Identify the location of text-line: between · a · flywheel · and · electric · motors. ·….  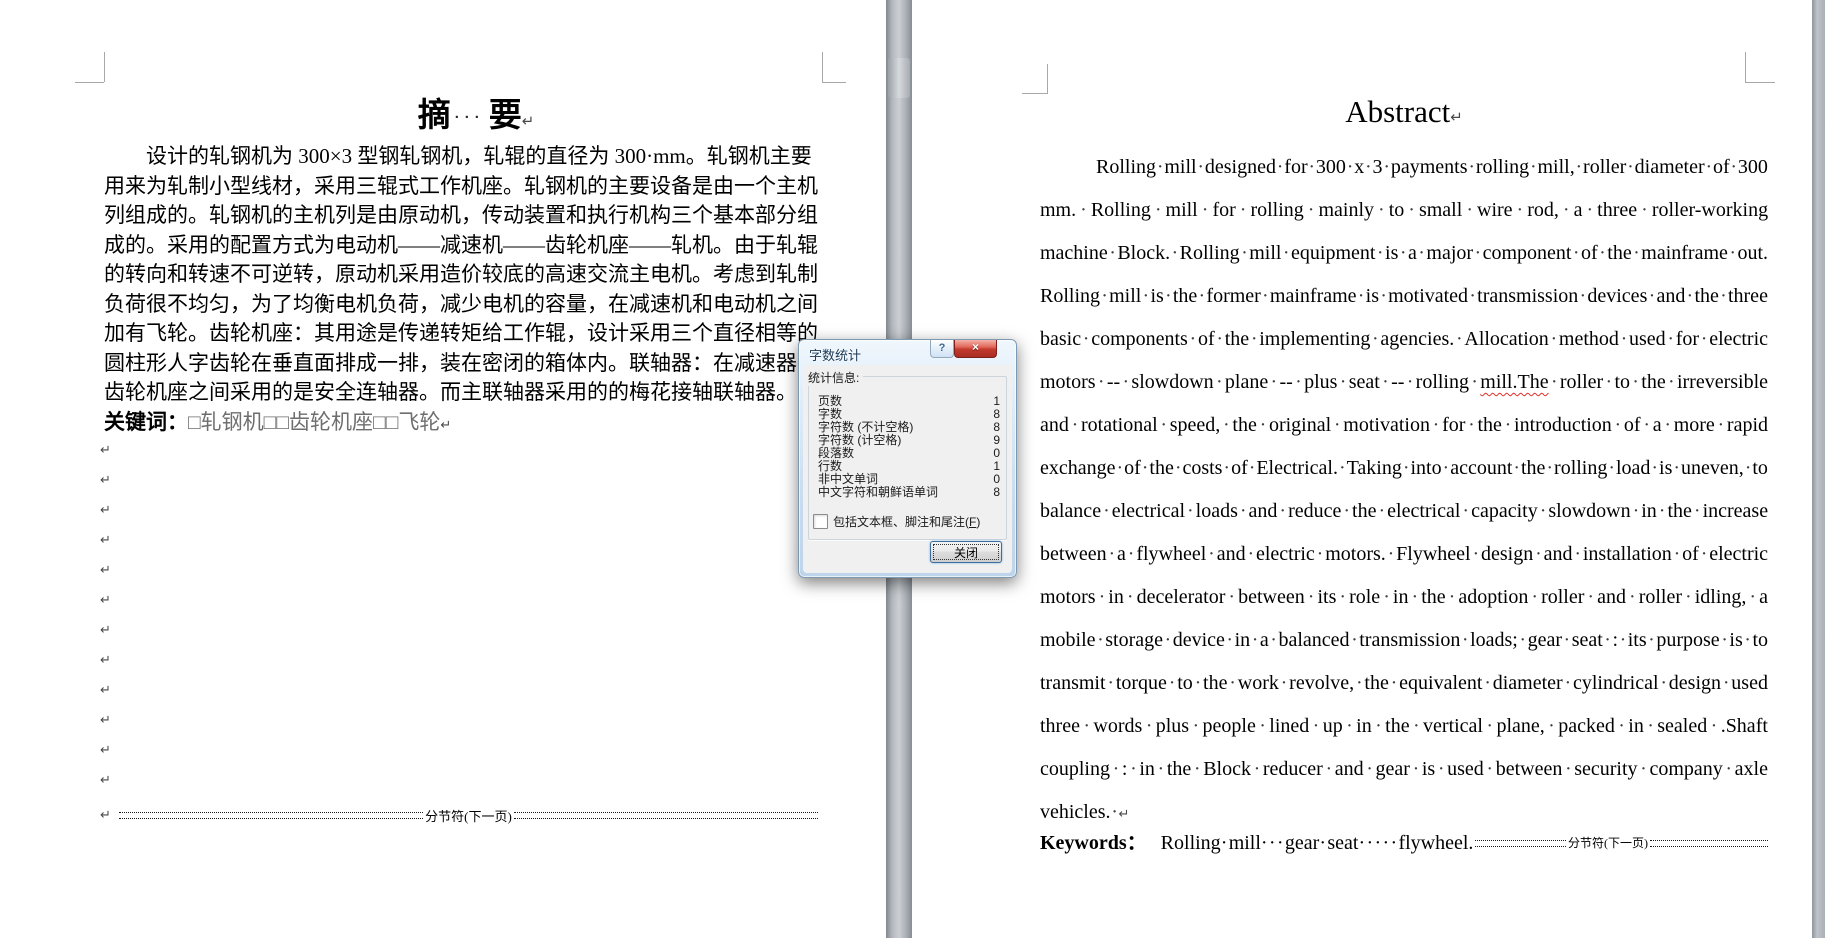
(1404, 554).